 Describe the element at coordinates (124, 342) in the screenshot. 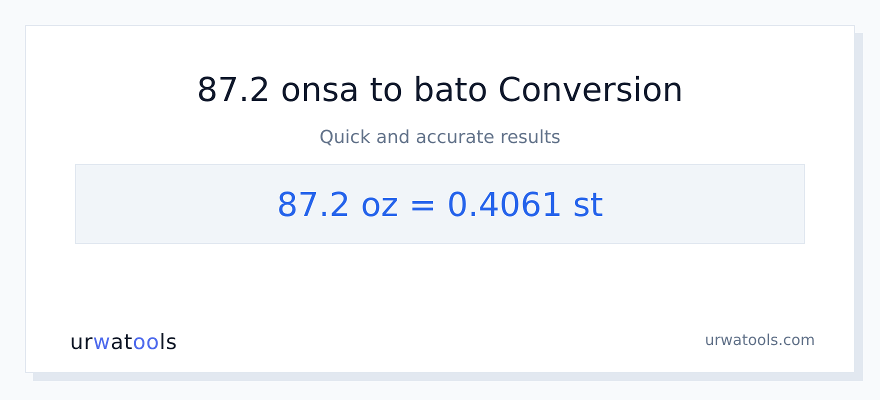

I see `logo: urwatools` at that location.